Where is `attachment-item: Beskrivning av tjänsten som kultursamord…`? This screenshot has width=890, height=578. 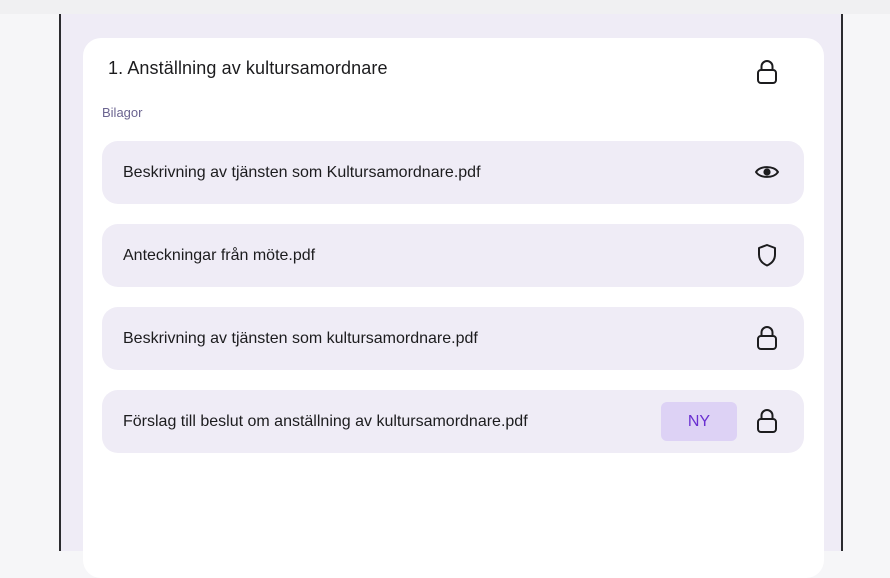 attachment-item: Beskrivning av tjänsten som kultursamord… is located at coordinates (453, 338).